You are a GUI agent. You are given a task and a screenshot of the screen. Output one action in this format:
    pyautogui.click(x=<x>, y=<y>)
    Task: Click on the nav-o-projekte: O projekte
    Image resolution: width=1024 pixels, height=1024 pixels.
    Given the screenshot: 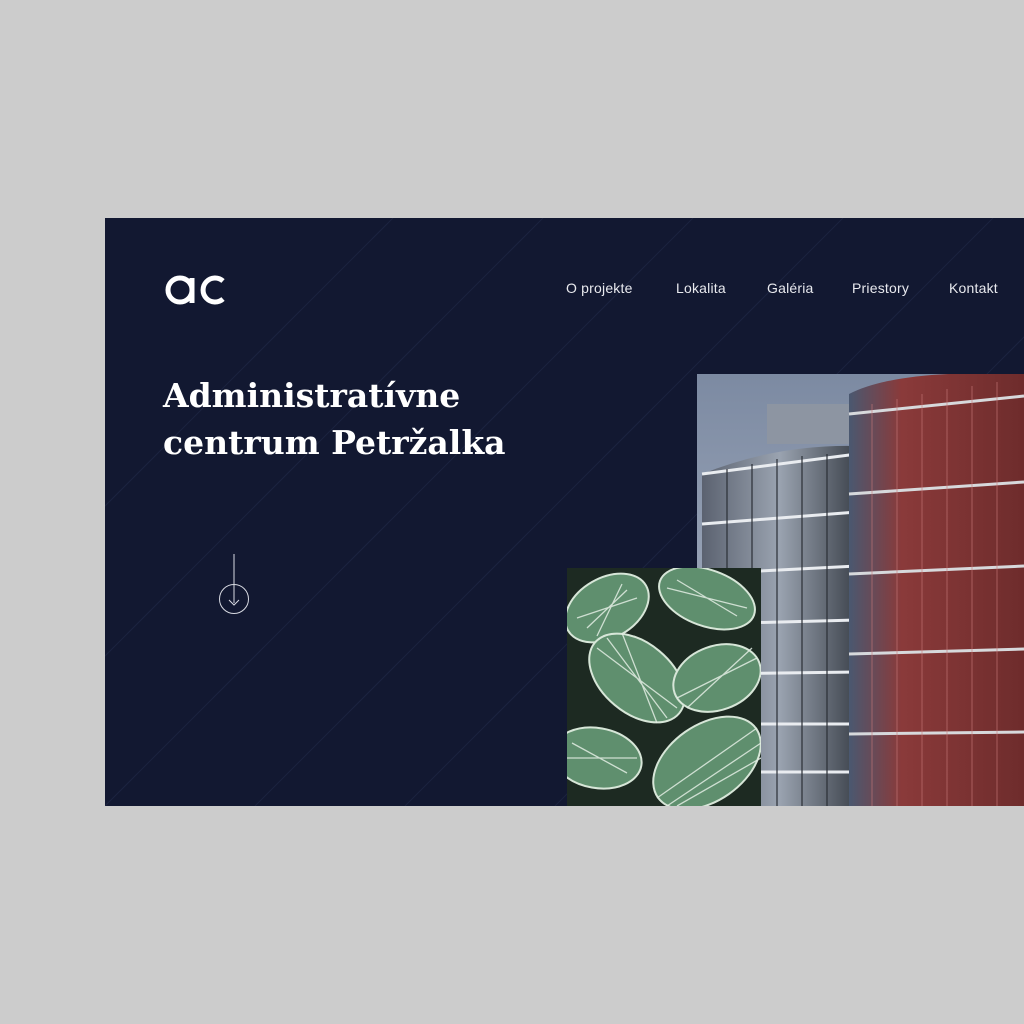 What is the action you would take?
    pyautogui.click(x=599, y=288)
    